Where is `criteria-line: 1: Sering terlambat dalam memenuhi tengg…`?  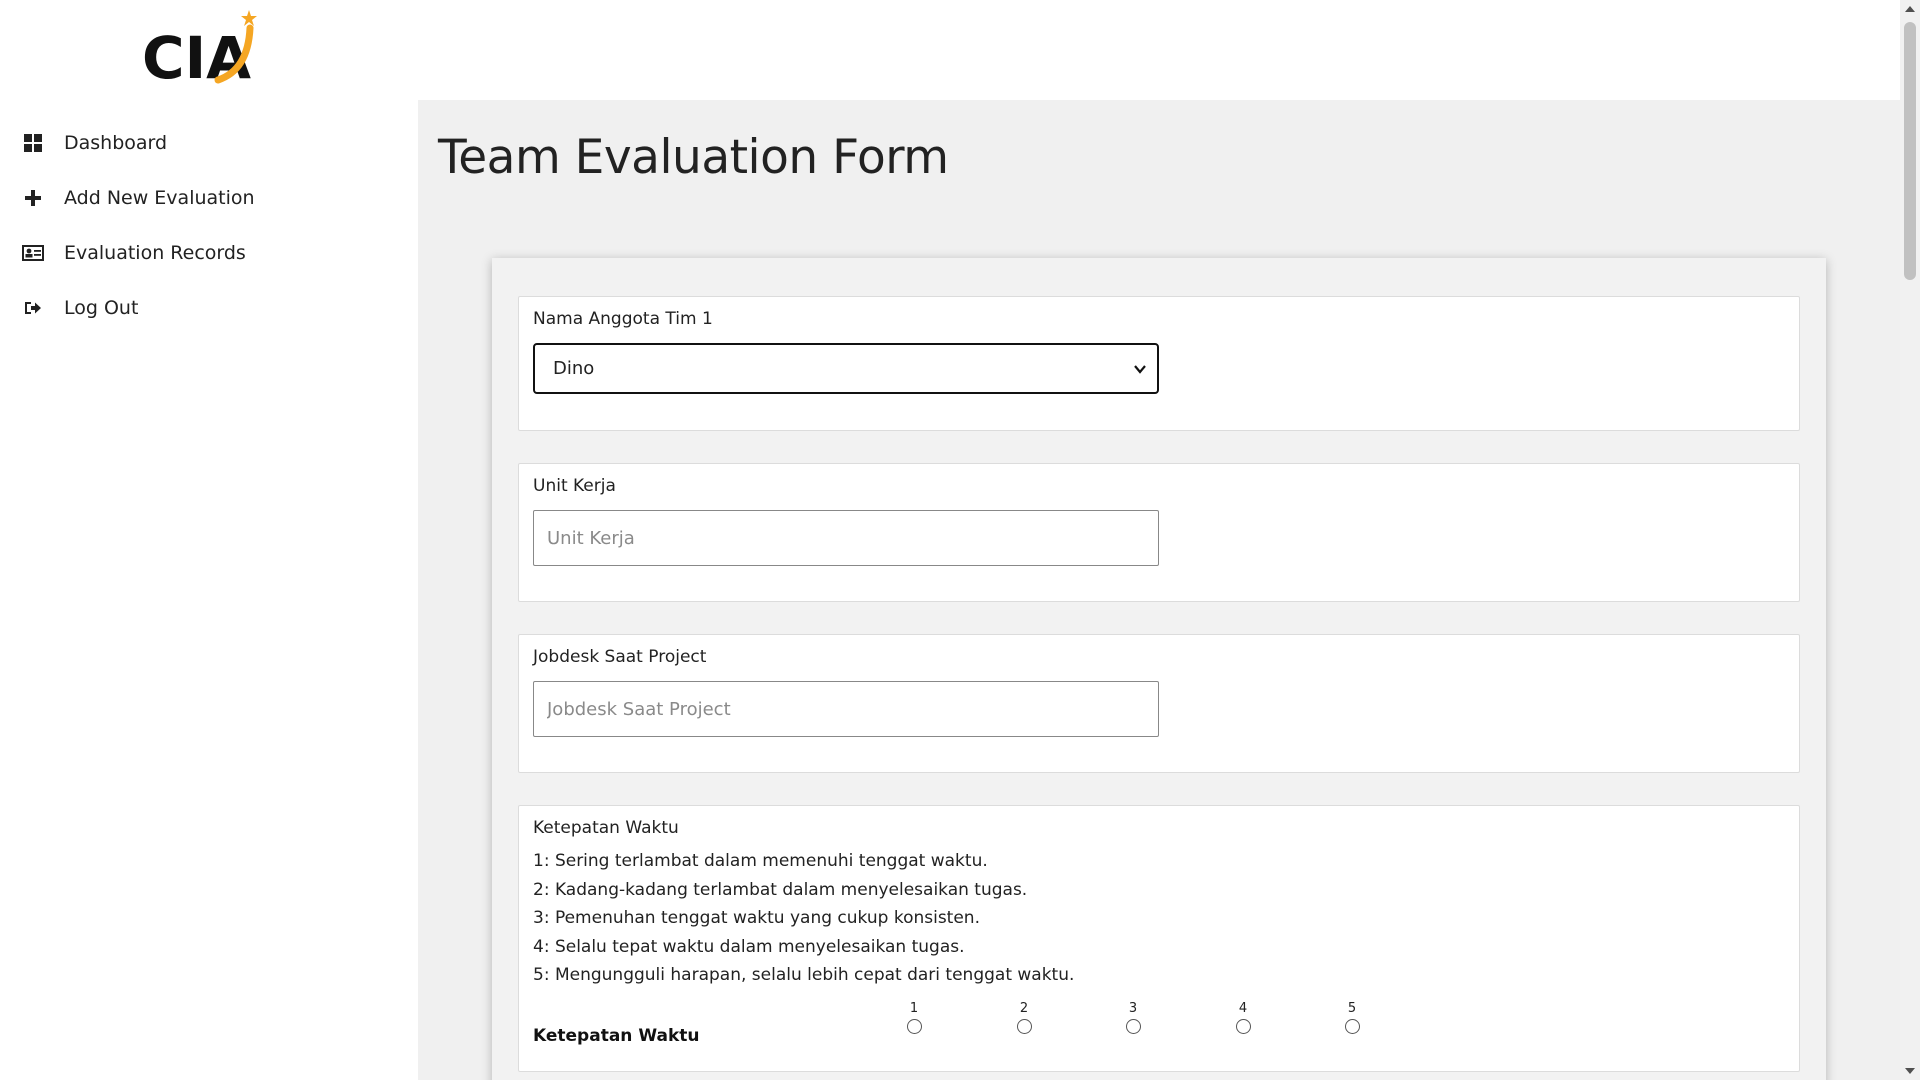
criteria-line: 1: Sering terlambat dalam memenuhi tengg… is located at coordinates (760, 861).